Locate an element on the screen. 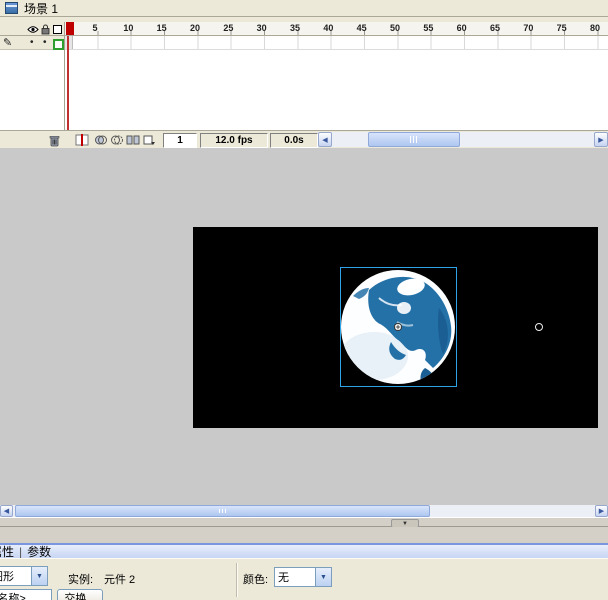 The height and width of the screenshot is (600, 608). ruler-ticks is located at coordinates (336, 33).